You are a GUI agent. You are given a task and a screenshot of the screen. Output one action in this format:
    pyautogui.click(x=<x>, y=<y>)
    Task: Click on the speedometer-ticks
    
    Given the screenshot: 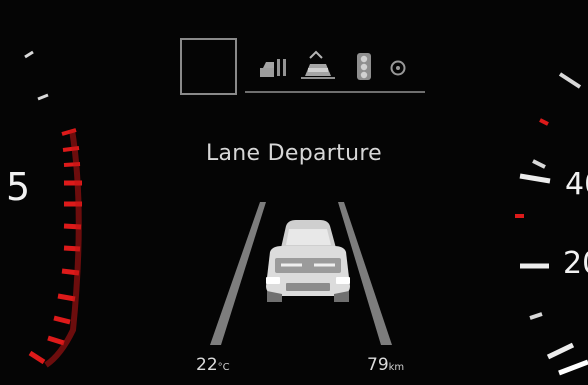 What is the action you would take?
    pyautogui.click(x=551, y=224)
    